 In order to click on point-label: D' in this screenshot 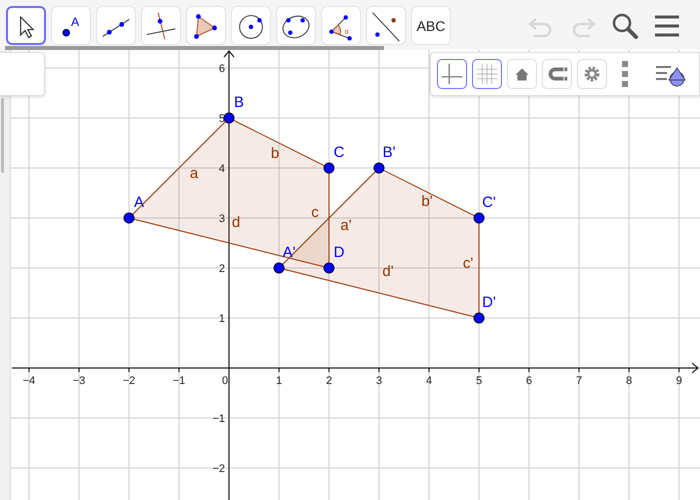, I will do `click(489, 302)`.